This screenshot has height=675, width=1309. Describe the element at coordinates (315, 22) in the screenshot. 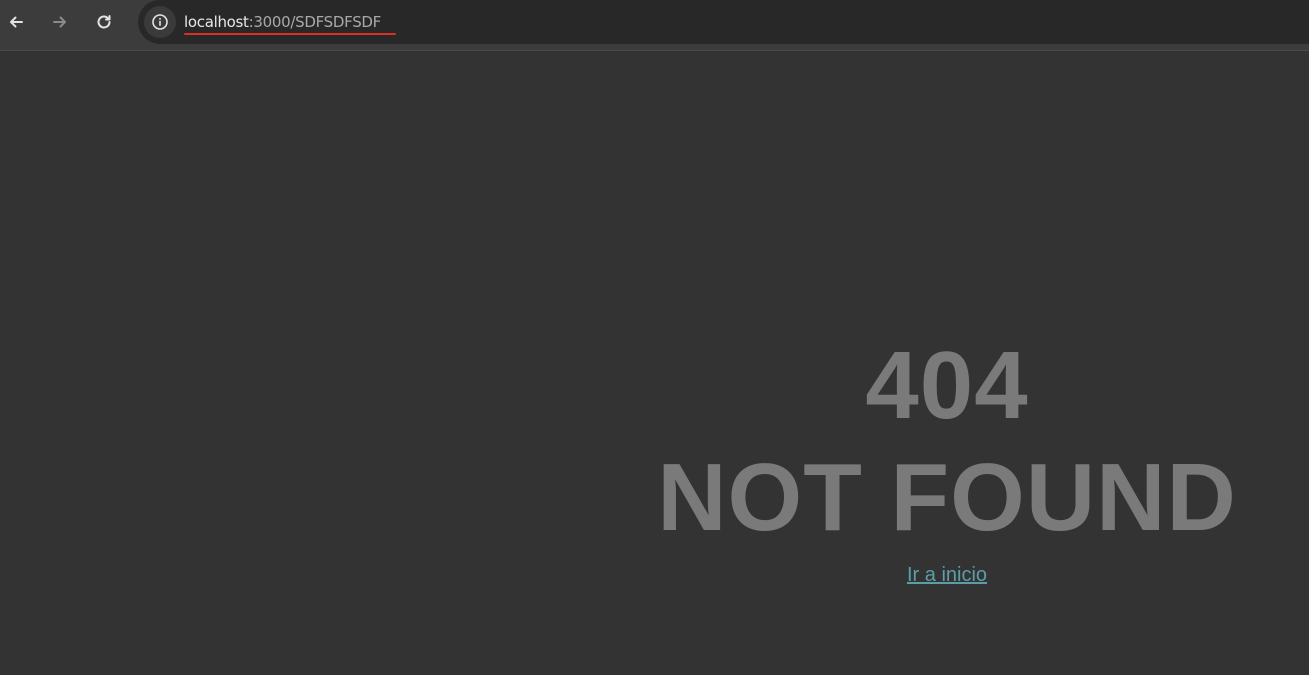

I see `url-path: :3000/SDFSDFSDF` at that location.